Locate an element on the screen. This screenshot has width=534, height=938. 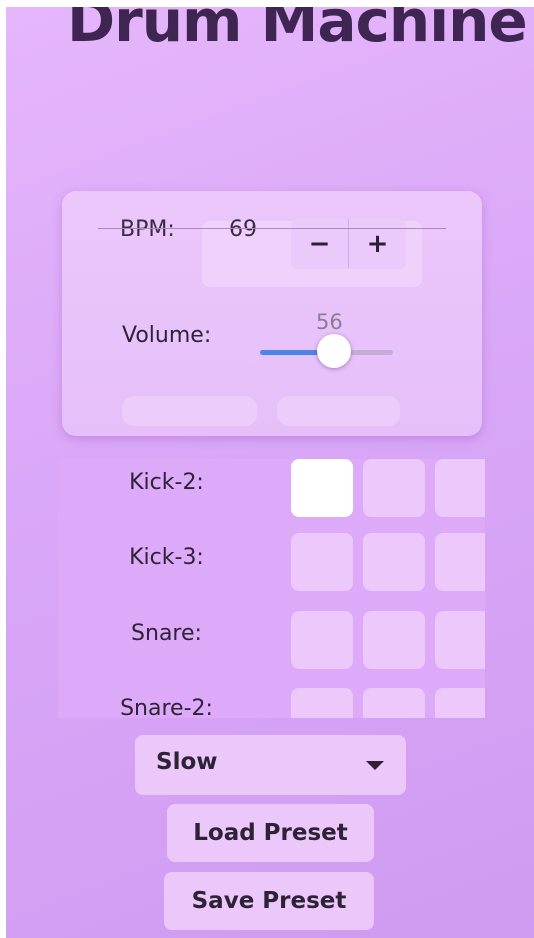
volume-label: Volume: is located at coordinates (167, 335).